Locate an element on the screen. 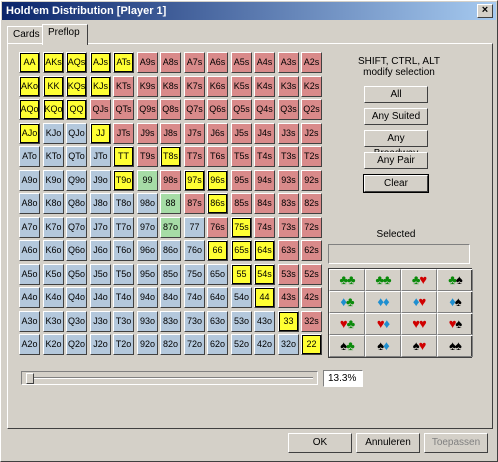 The width and height of the screenshot is (498, 462). hand-cell-J5s: J5s is located at coordinates (241, 133).